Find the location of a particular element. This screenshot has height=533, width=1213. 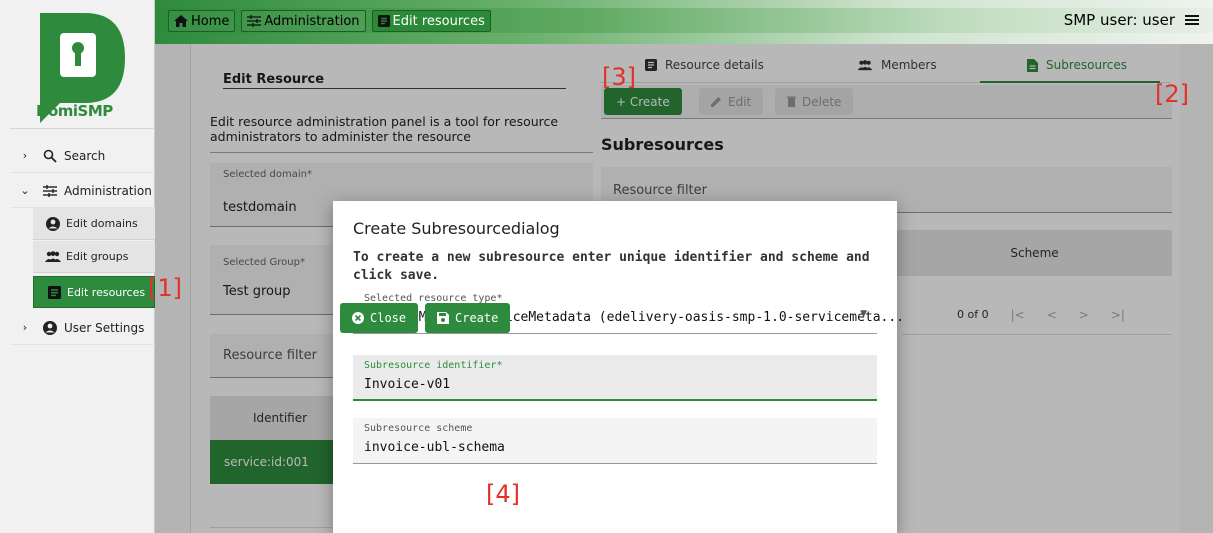

user-menu: SMP user: user is located at coordinates (1131, 20).